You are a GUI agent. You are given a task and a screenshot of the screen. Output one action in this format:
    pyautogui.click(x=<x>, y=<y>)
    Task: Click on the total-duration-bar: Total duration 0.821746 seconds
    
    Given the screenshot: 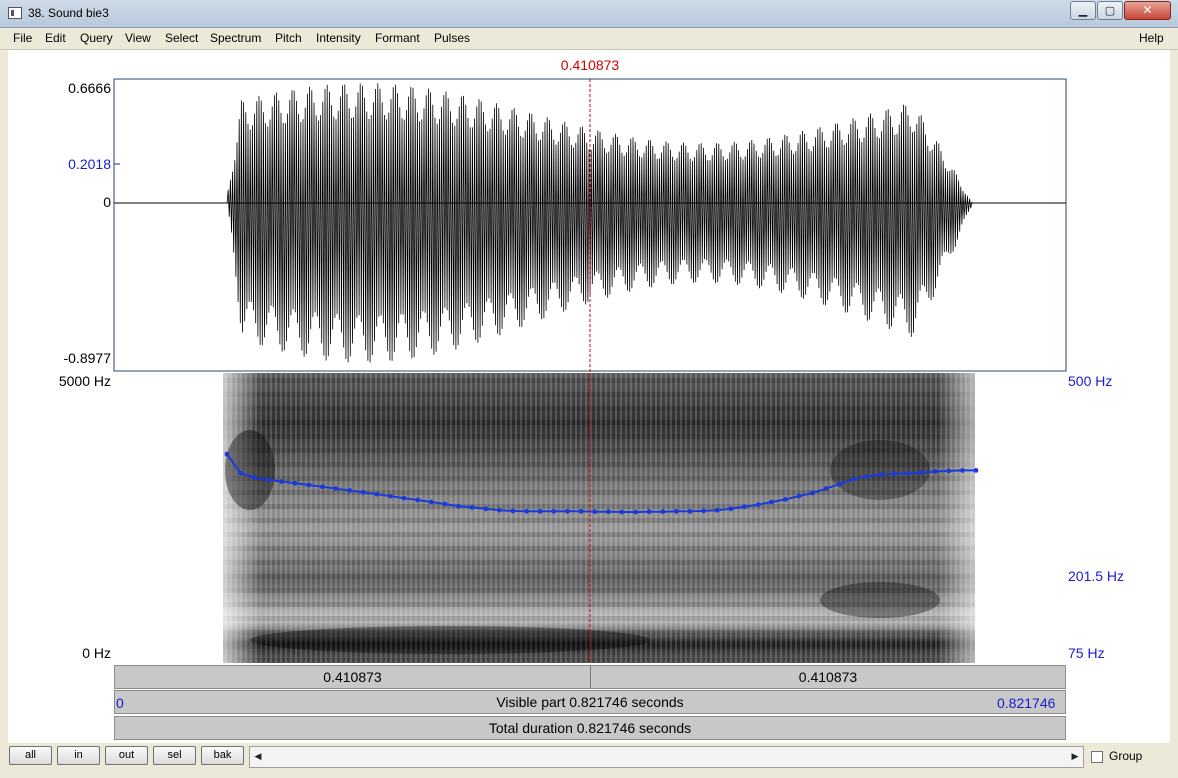 What is the action you would take?
    pyautogui.click(x=590, y=728)
    